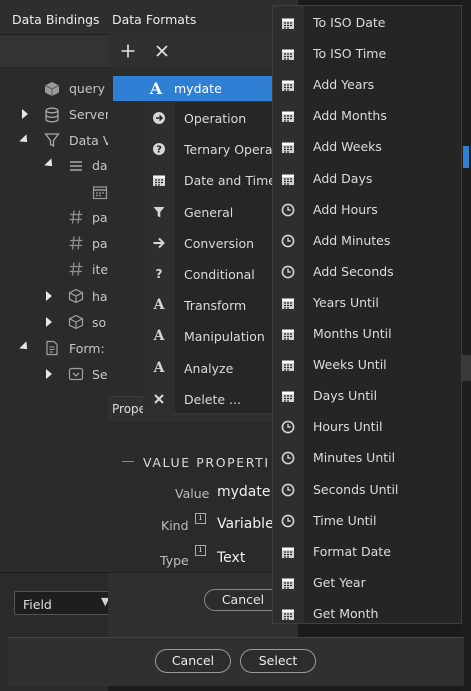  I want to click on question-circle-icon: ?, so click(159, 149).